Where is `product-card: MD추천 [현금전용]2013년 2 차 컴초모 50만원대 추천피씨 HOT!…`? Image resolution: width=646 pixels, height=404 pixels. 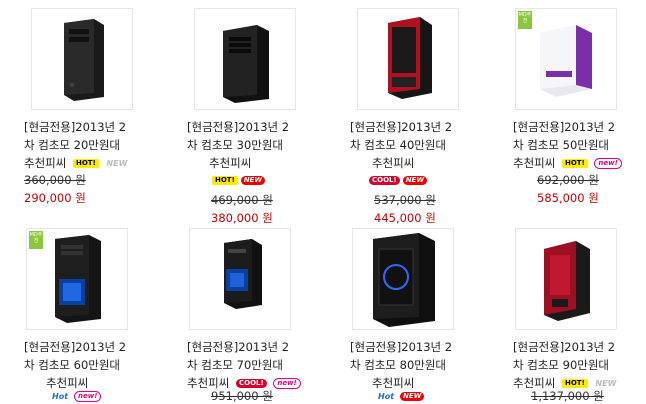 product-card: MD추천 [현금전용]2013년 2 차 컴초모 50만원대 추천피씨 HOT!… is located at coordinates (578, 108).